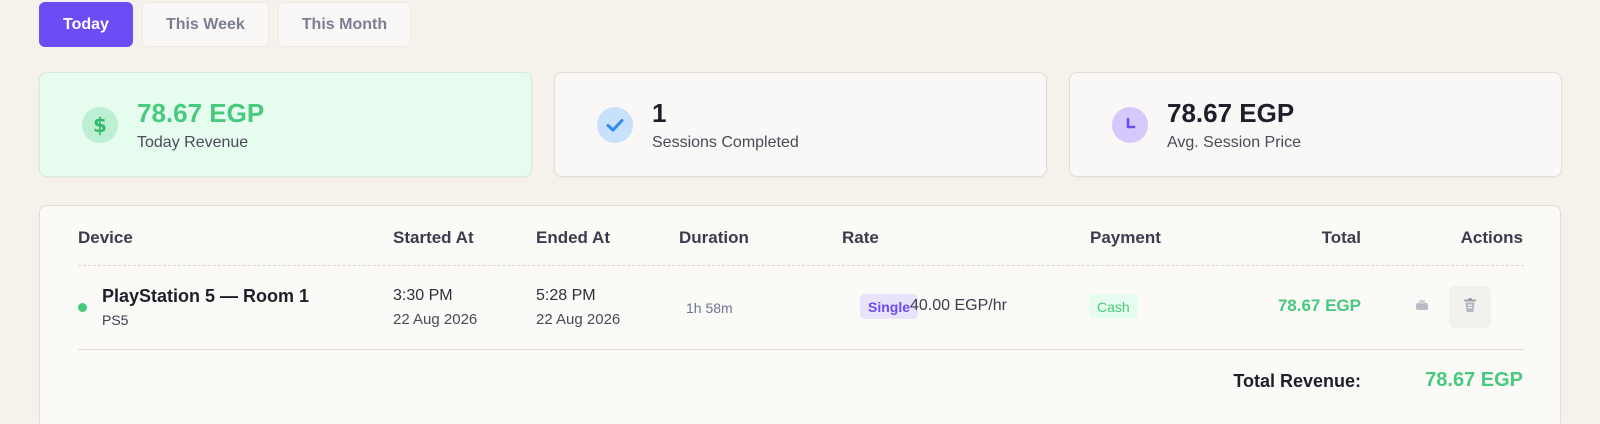 Image resolution: width=1600 pixels, height=424 pixels. I want to click on end-time: 5:28 PM, so click(566, 295).